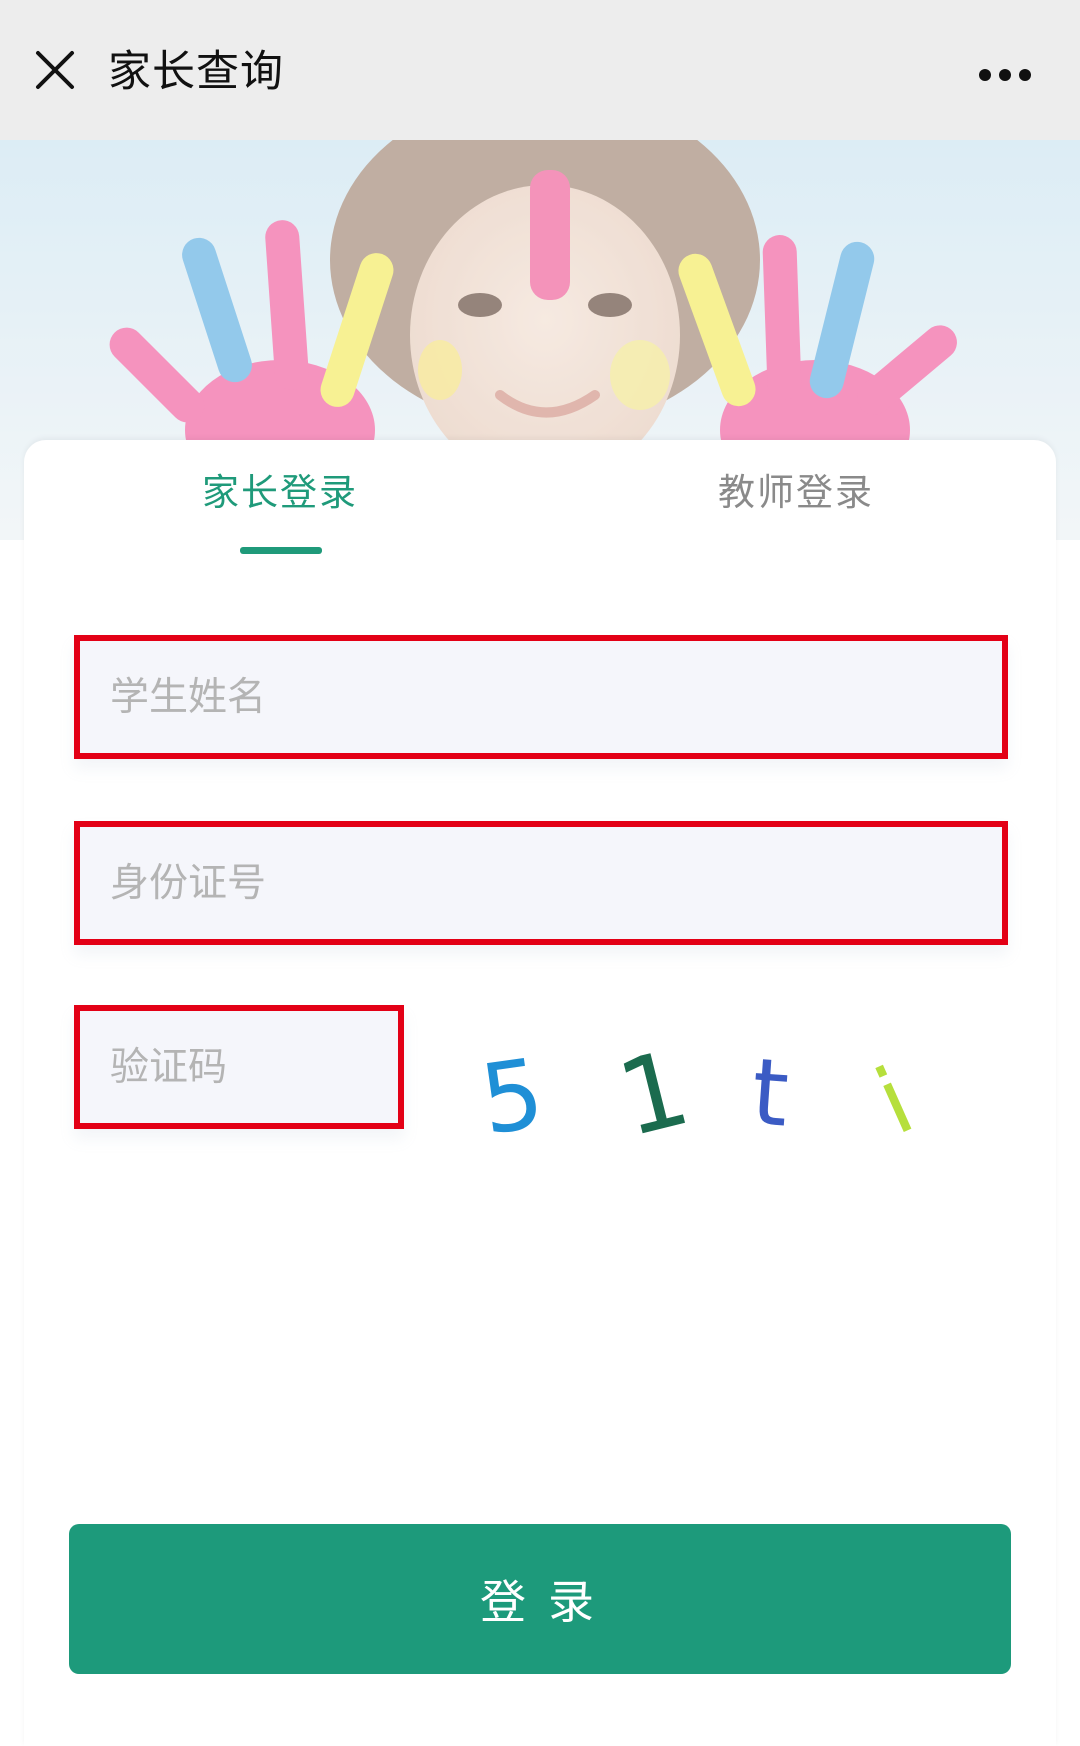 This screenshot has width=1080, height=1746. I want to click on student-name-field-wrapper, so click(541, 697).